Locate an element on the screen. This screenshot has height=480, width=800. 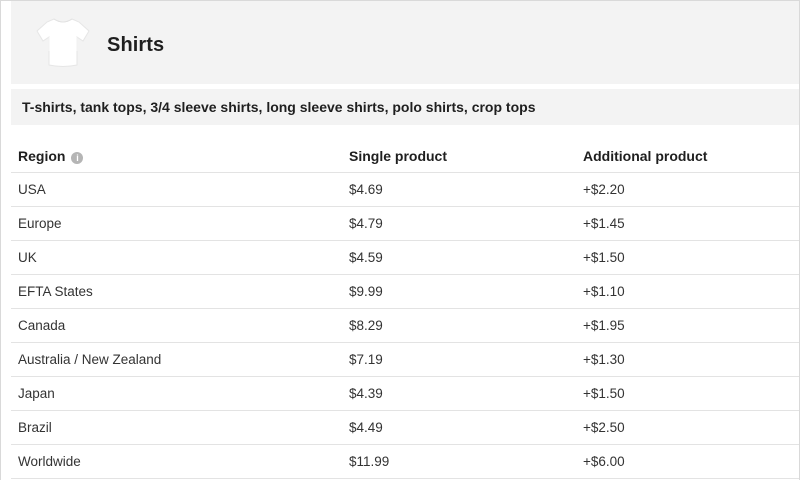
region-cell: Australia / New Zealand is located at coordinates (176, 359).